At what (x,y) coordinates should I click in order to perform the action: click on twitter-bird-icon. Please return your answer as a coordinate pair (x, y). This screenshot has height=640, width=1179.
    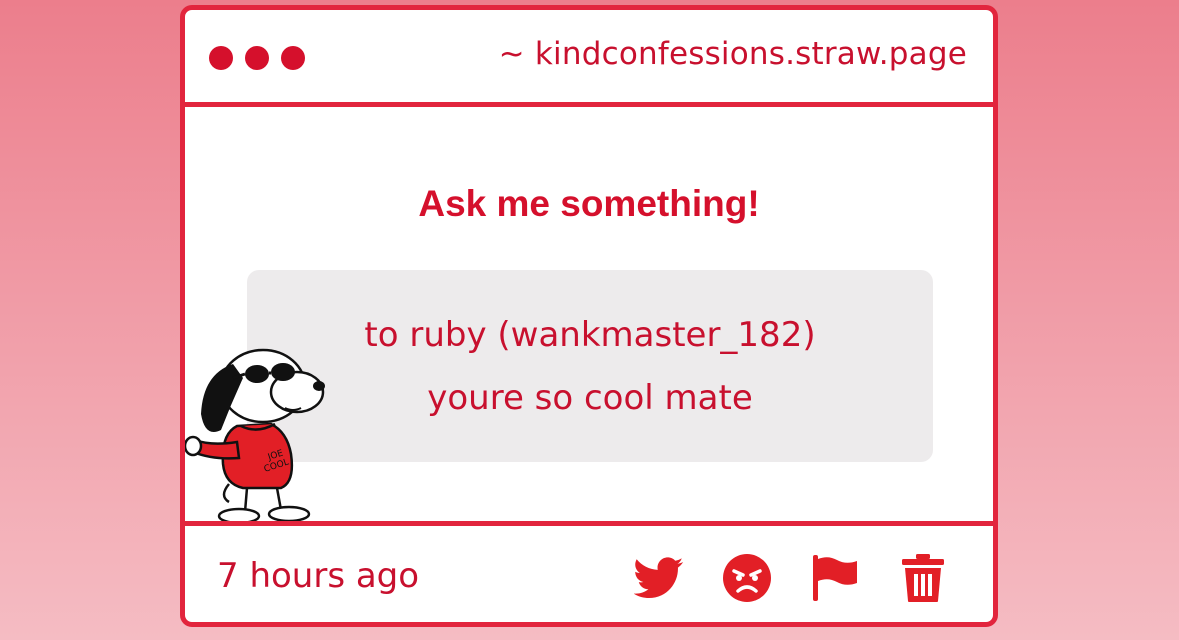
    Looking at the image, I should click on (659, 577).